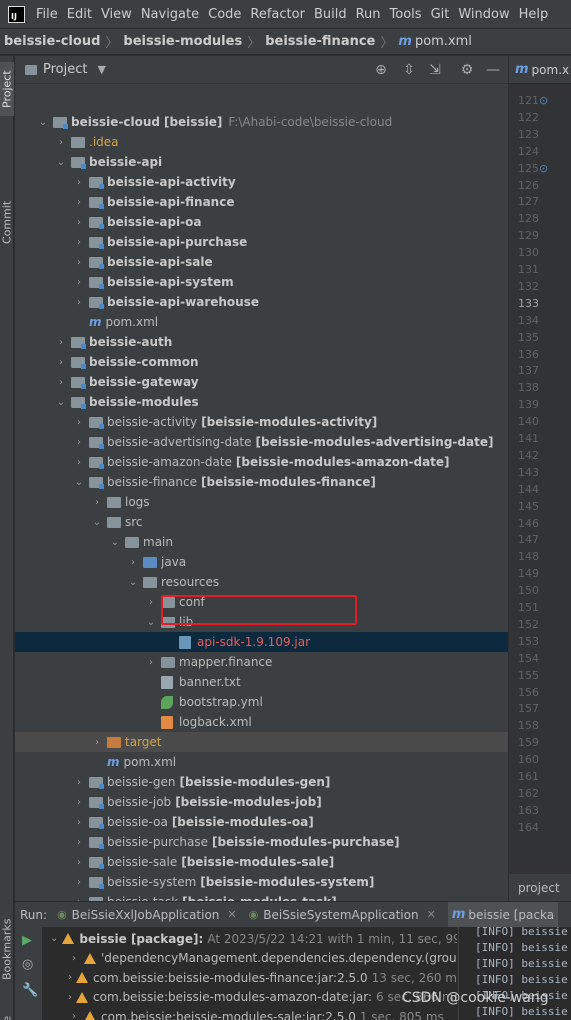 This screenshot has width=571, height=1020. What do you see at coordinates (182, 41) in the screenshot?
I see `breadcrumb-item: beissie-modules` at bounding box center [182, 41].